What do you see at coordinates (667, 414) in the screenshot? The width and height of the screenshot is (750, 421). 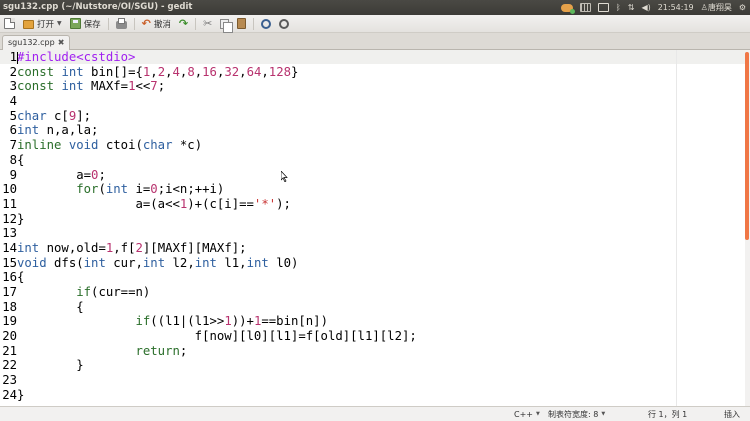 I see `cursor-position: 行 1，列 1` at bounding box center [667, 414].